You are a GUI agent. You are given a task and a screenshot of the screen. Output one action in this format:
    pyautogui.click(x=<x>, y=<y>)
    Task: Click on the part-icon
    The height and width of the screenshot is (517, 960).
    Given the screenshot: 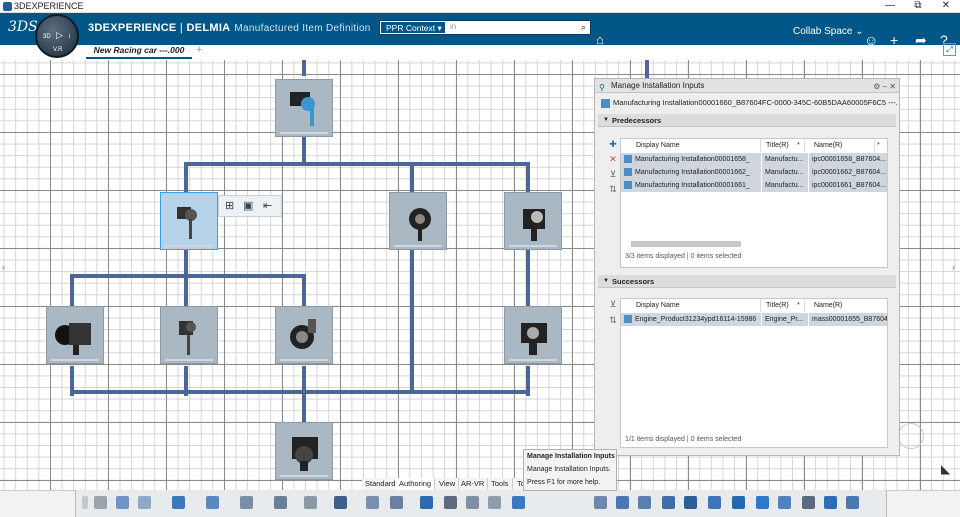 What is the action you would take?
    pyautogui.click(x=212, y=502)
    